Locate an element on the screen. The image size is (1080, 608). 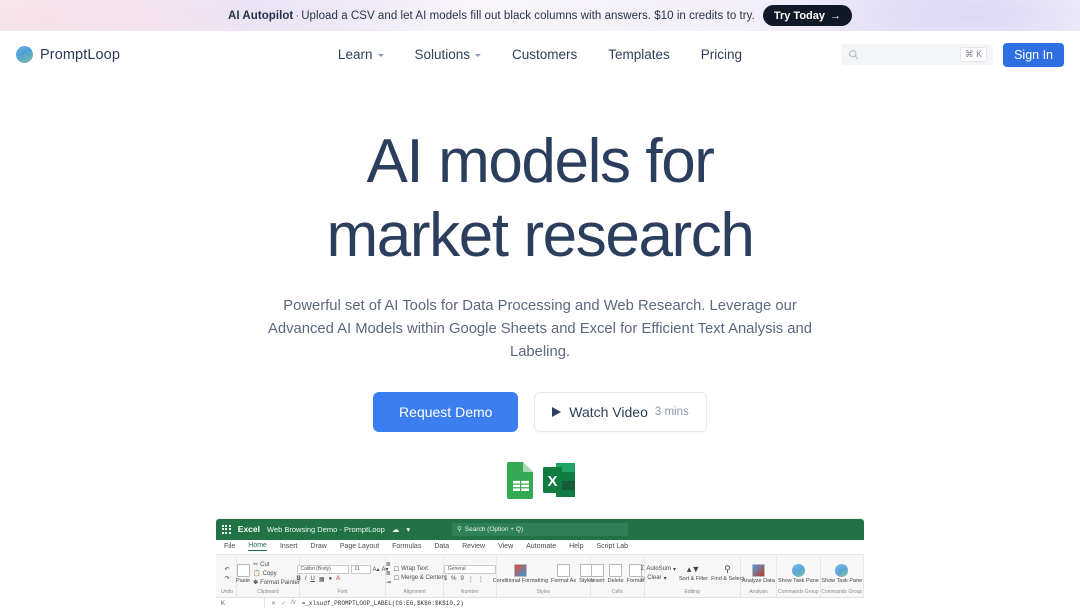
check-icon: ✓ is located at coordinates (283, 603).